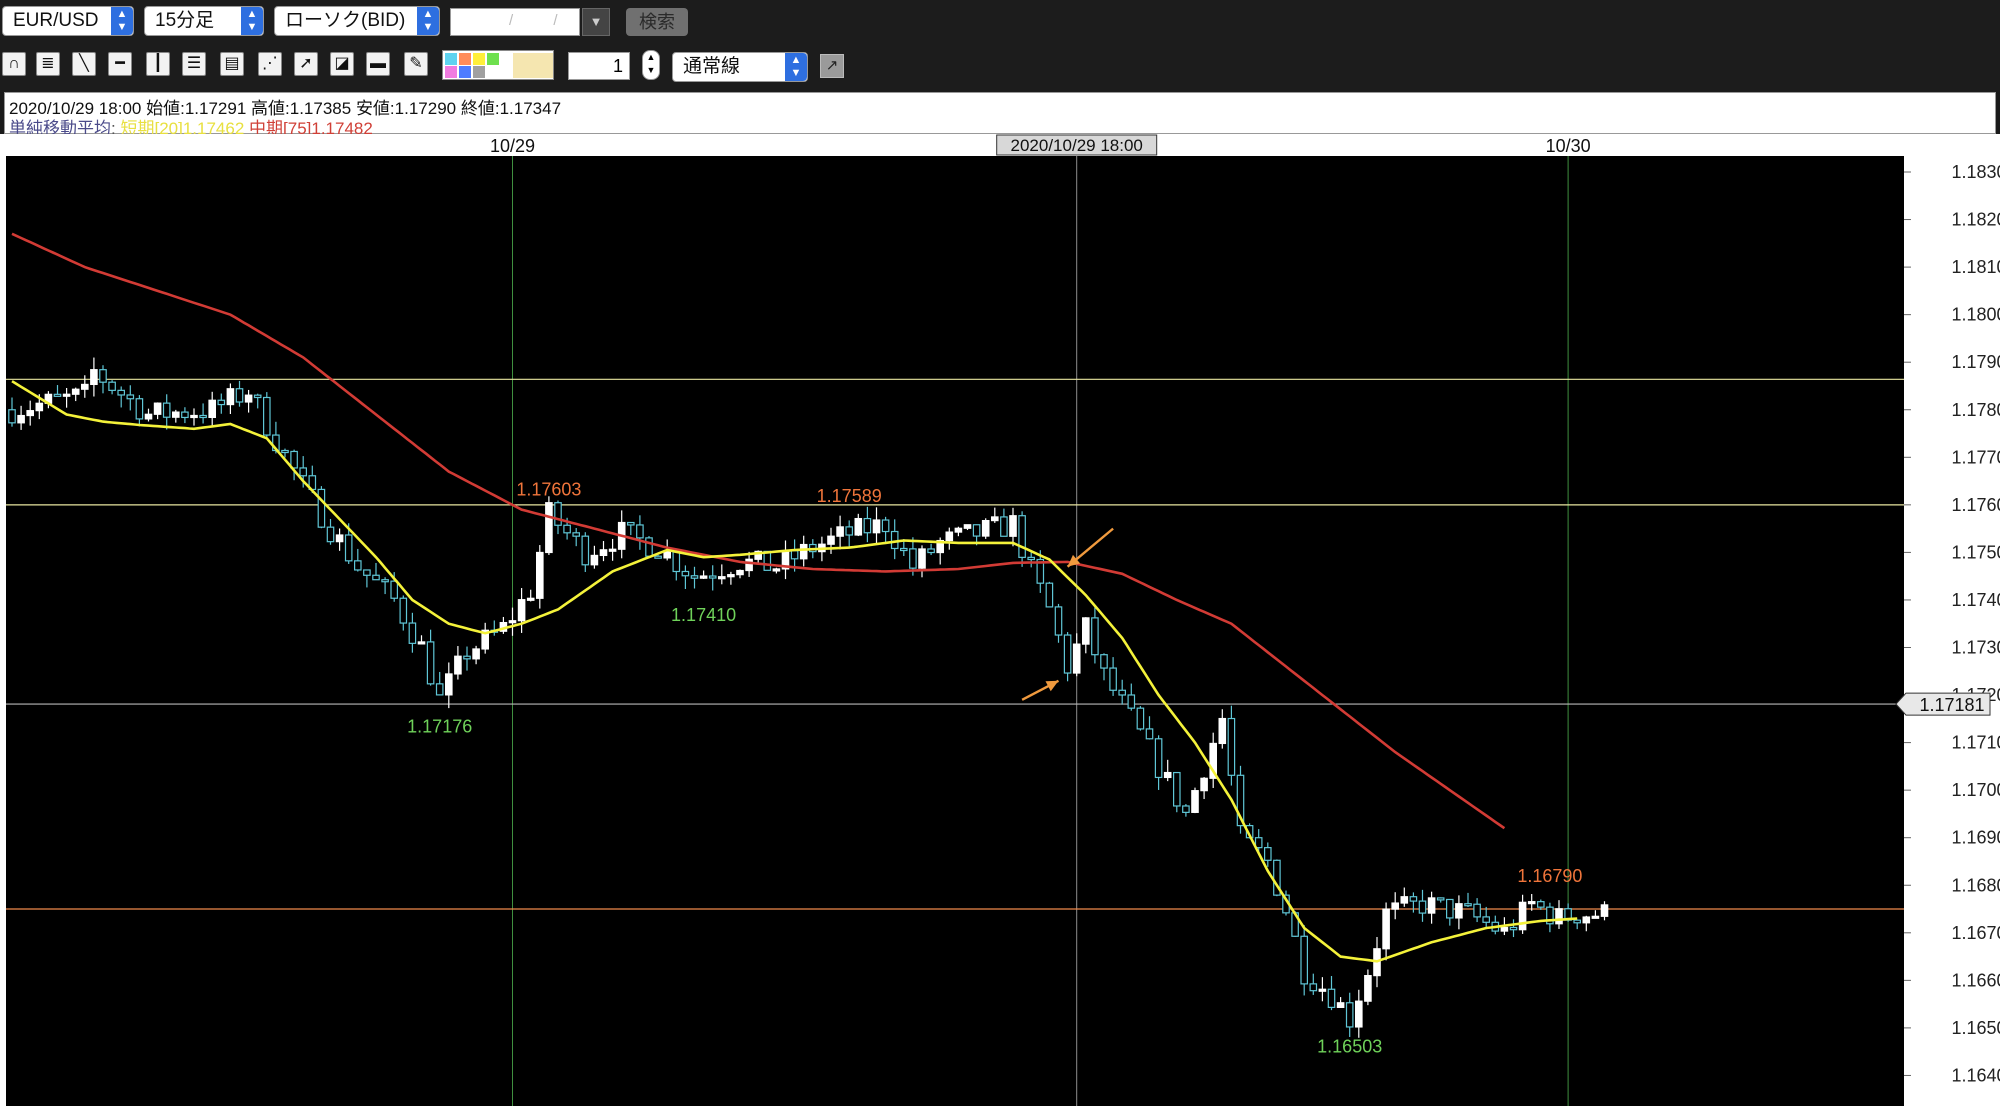 Image resolution: width=2000 pixels, height=1114 pixels. I want to click on channel-tool-button: ▤, so click(232, 64).